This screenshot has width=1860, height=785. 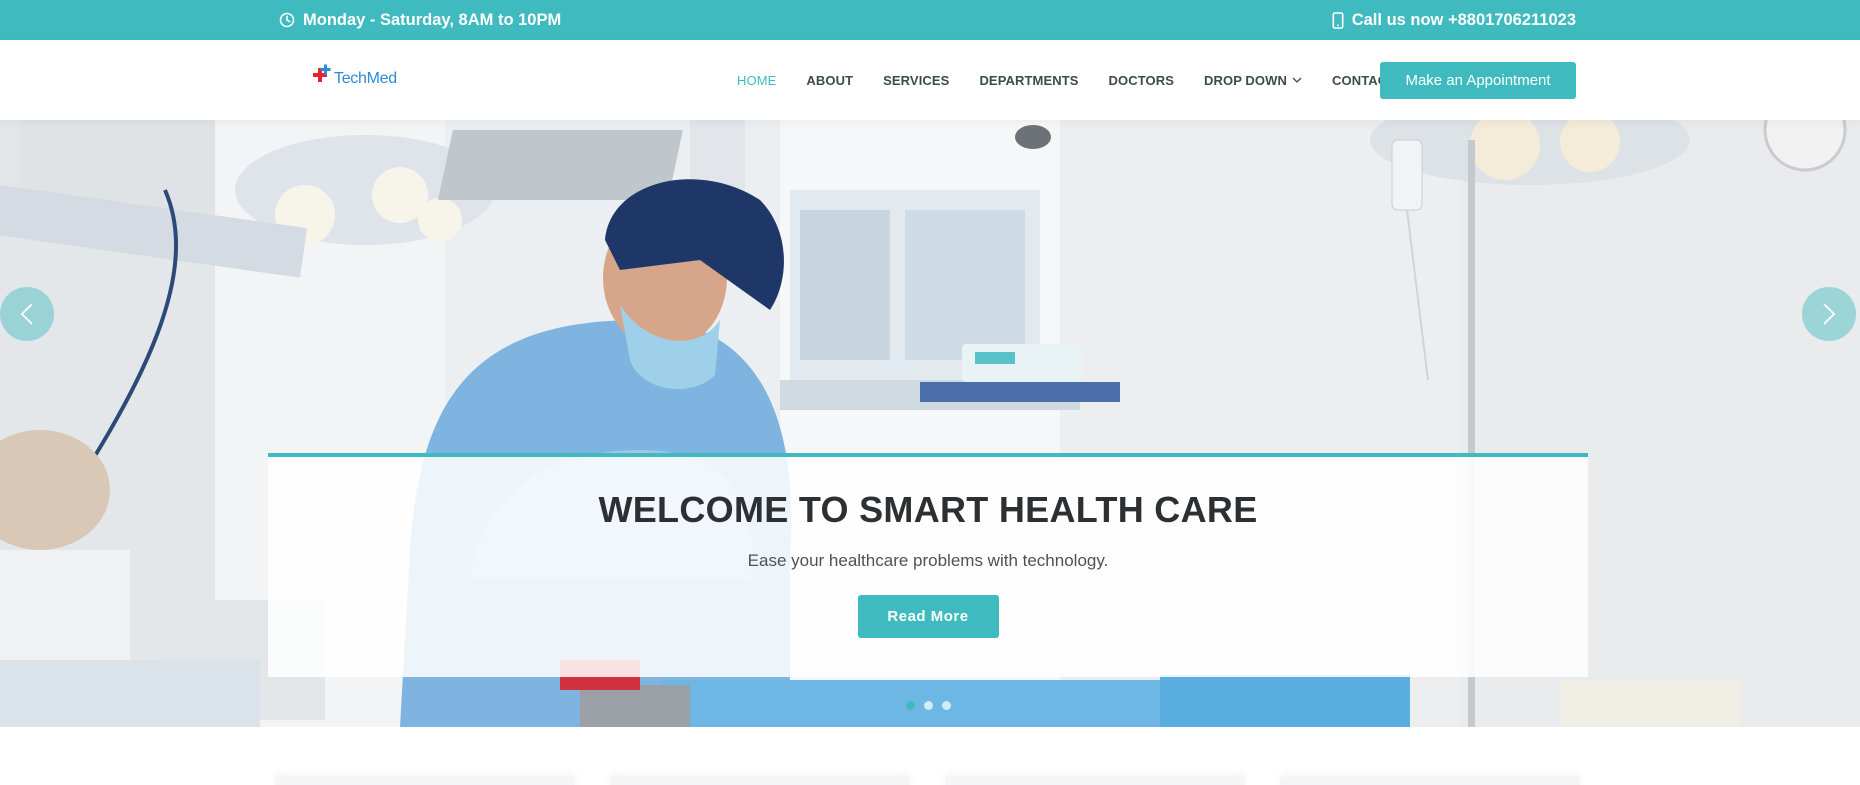 I want to click on nav-item-home: HOME, so click(x=756, y=80).